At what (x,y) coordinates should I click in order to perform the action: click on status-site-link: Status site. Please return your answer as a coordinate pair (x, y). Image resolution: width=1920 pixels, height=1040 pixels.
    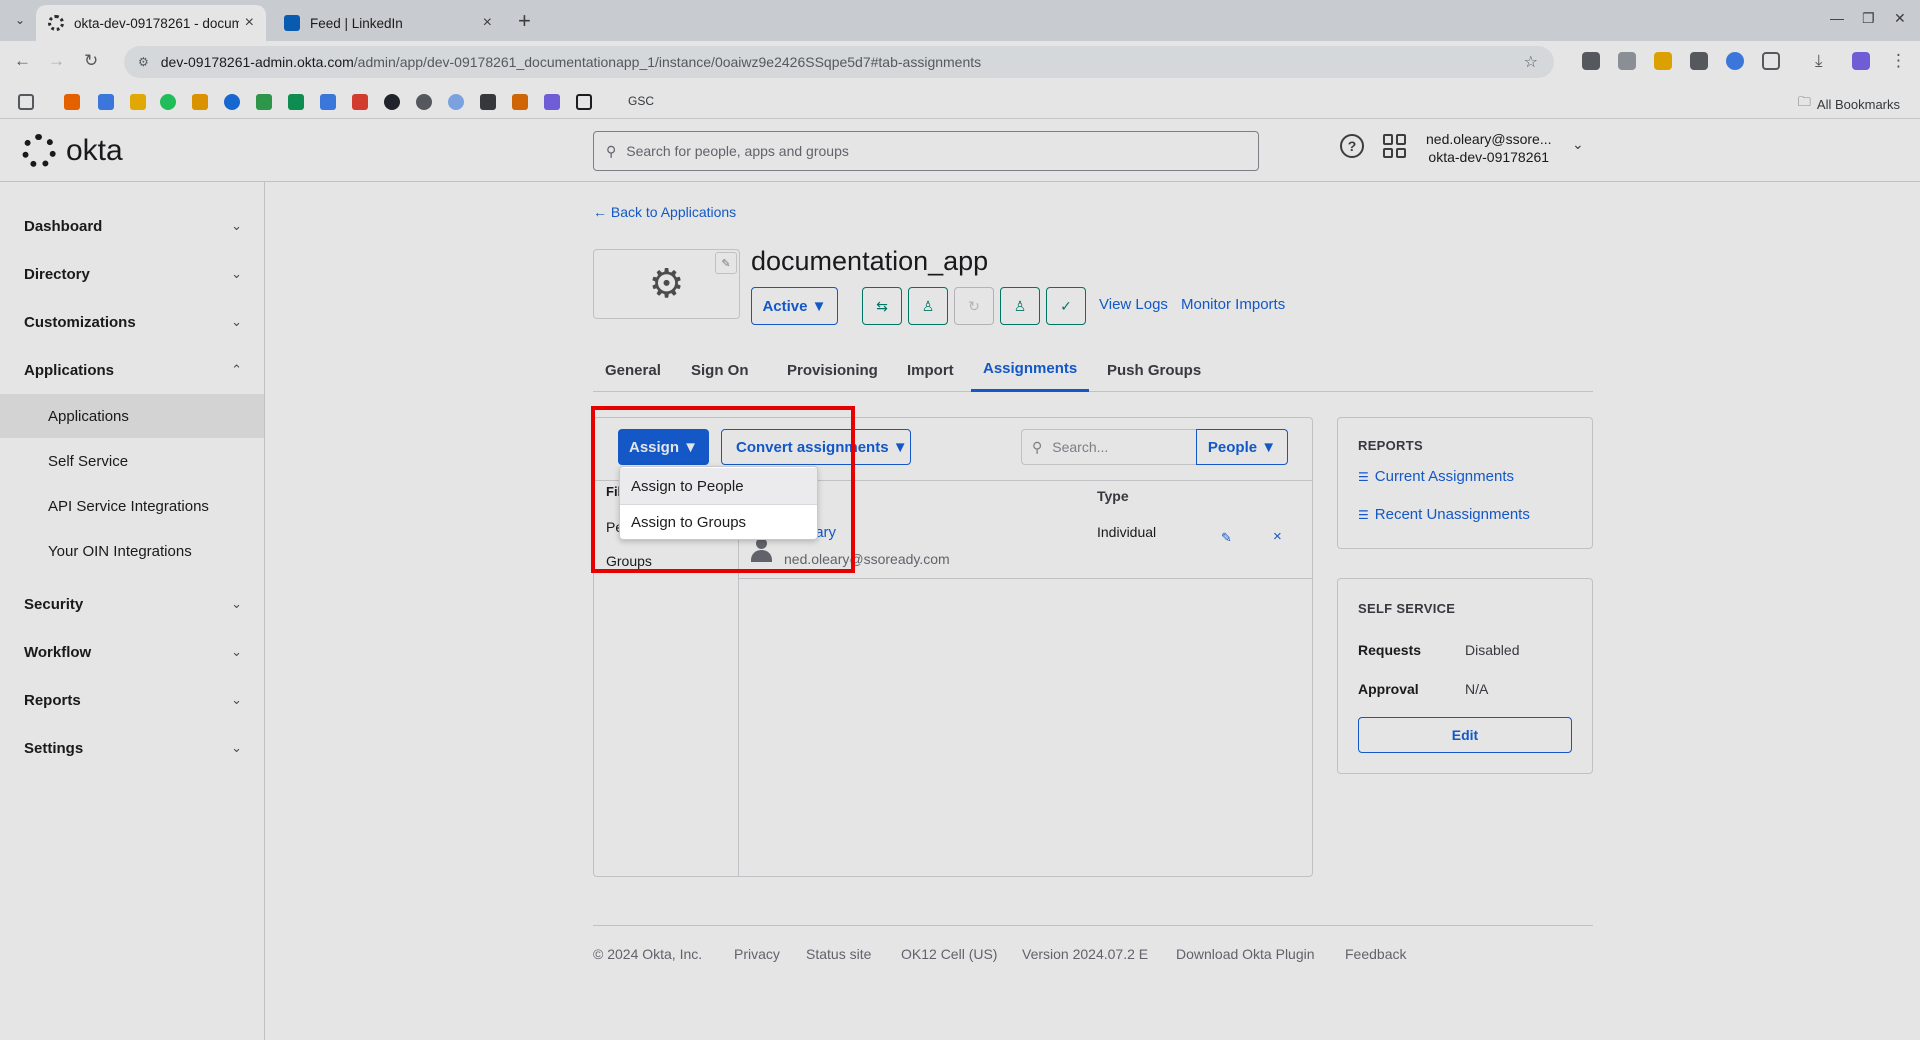
    Looking at the image, I should click on (838, 954).